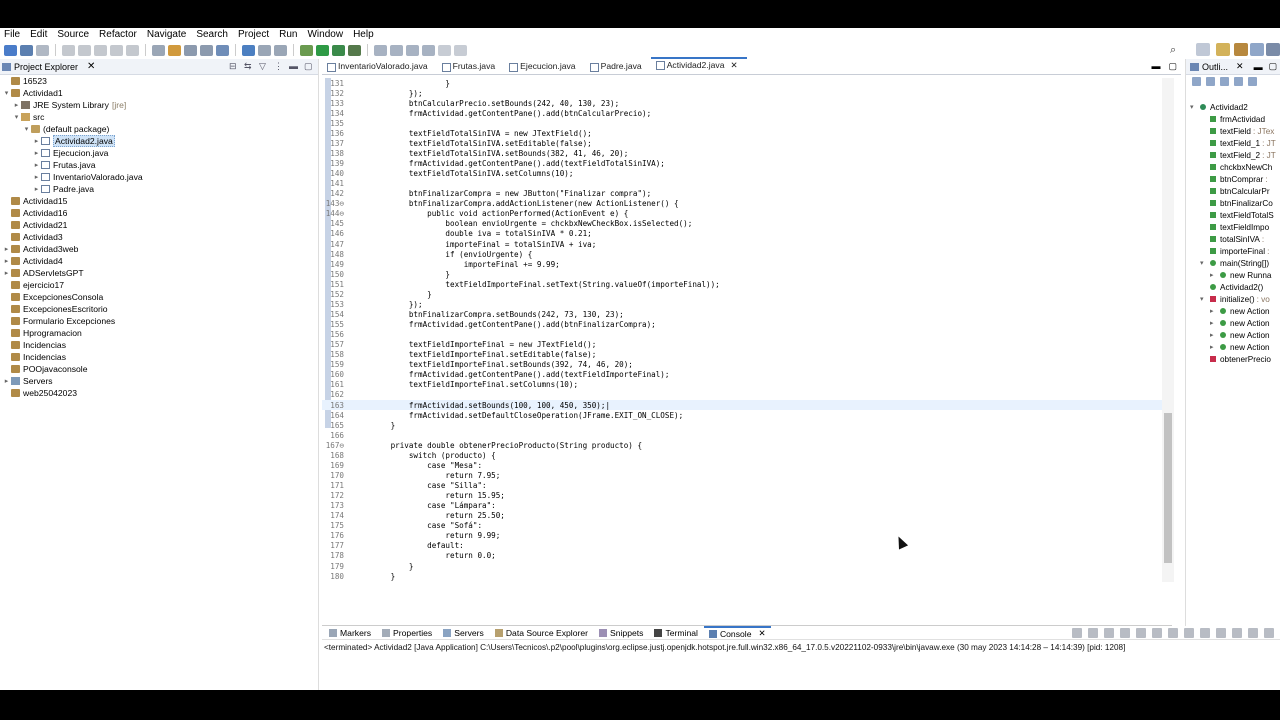 The width and height of the screenshot is (1280, 720). What do you see at coordinates (264, 66) in the screenshot?
I see `filter-icon: ▽` at bounding box center [264, 66].